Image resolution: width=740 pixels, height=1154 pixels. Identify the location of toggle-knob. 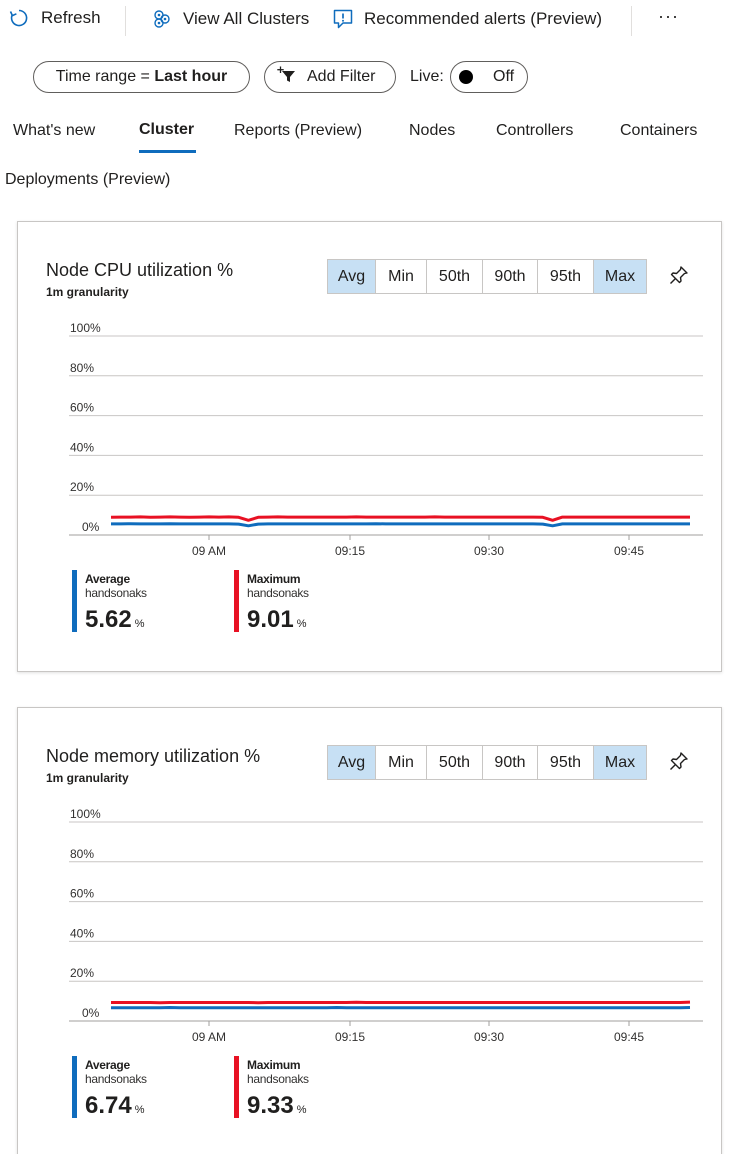
(466, 77).